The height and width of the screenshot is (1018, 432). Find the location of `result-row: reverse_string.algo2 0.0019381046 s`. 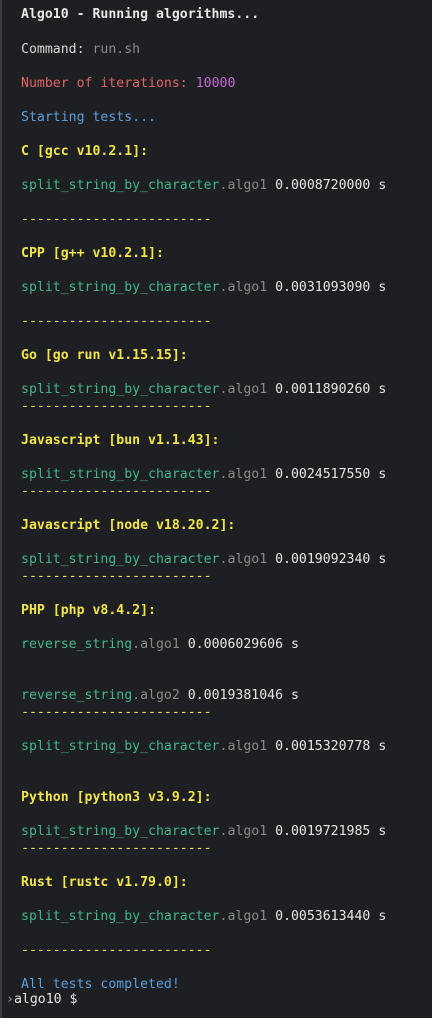

result-row: reverse_string.algo2 0.0019381046 s is located at coordinates (160, 695).